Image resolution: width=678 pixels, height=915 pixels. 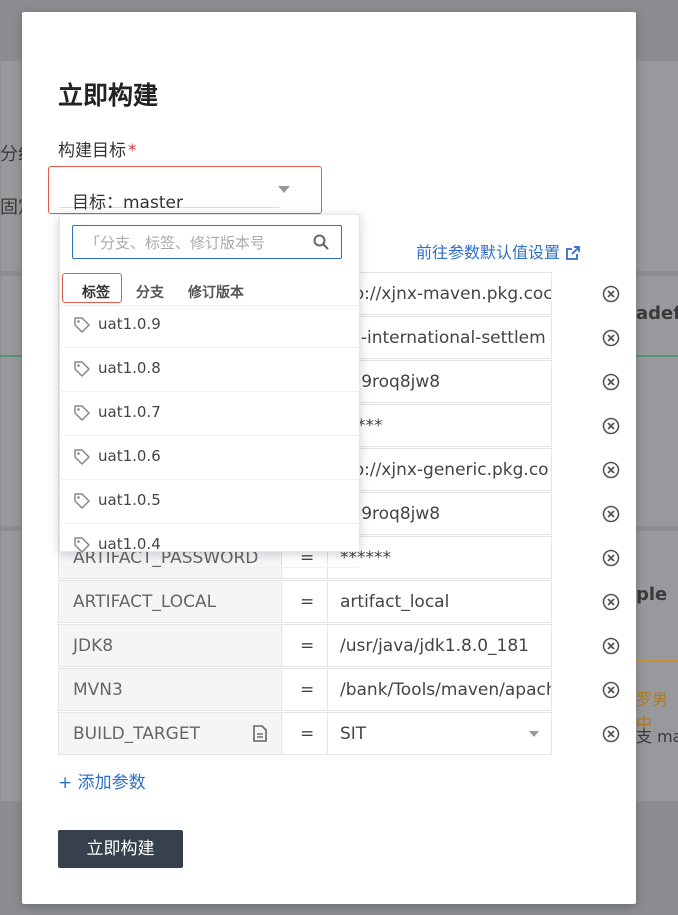 I want to click on param-row: JDK8 = /usr/java/jdk1.8.0_181, so click(x=339, y=645).